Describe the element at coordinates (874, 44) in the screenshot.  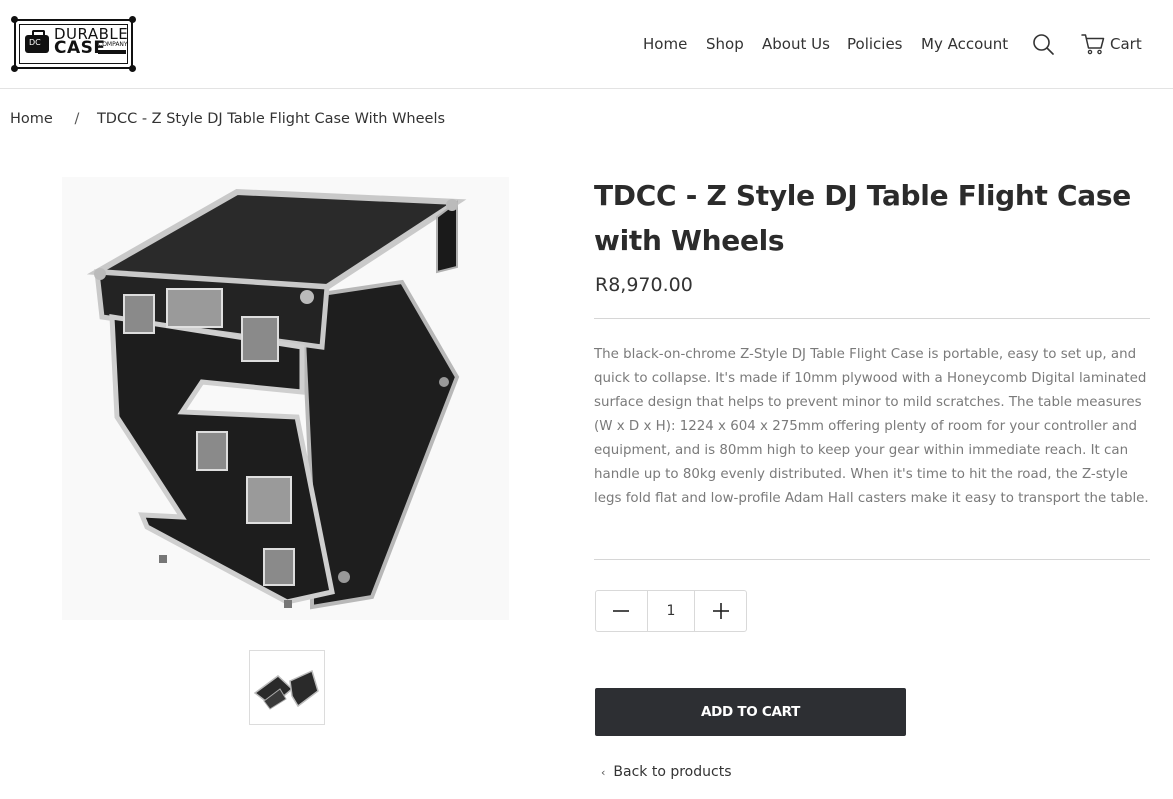
I see `nav-policies: Policies` at that location.